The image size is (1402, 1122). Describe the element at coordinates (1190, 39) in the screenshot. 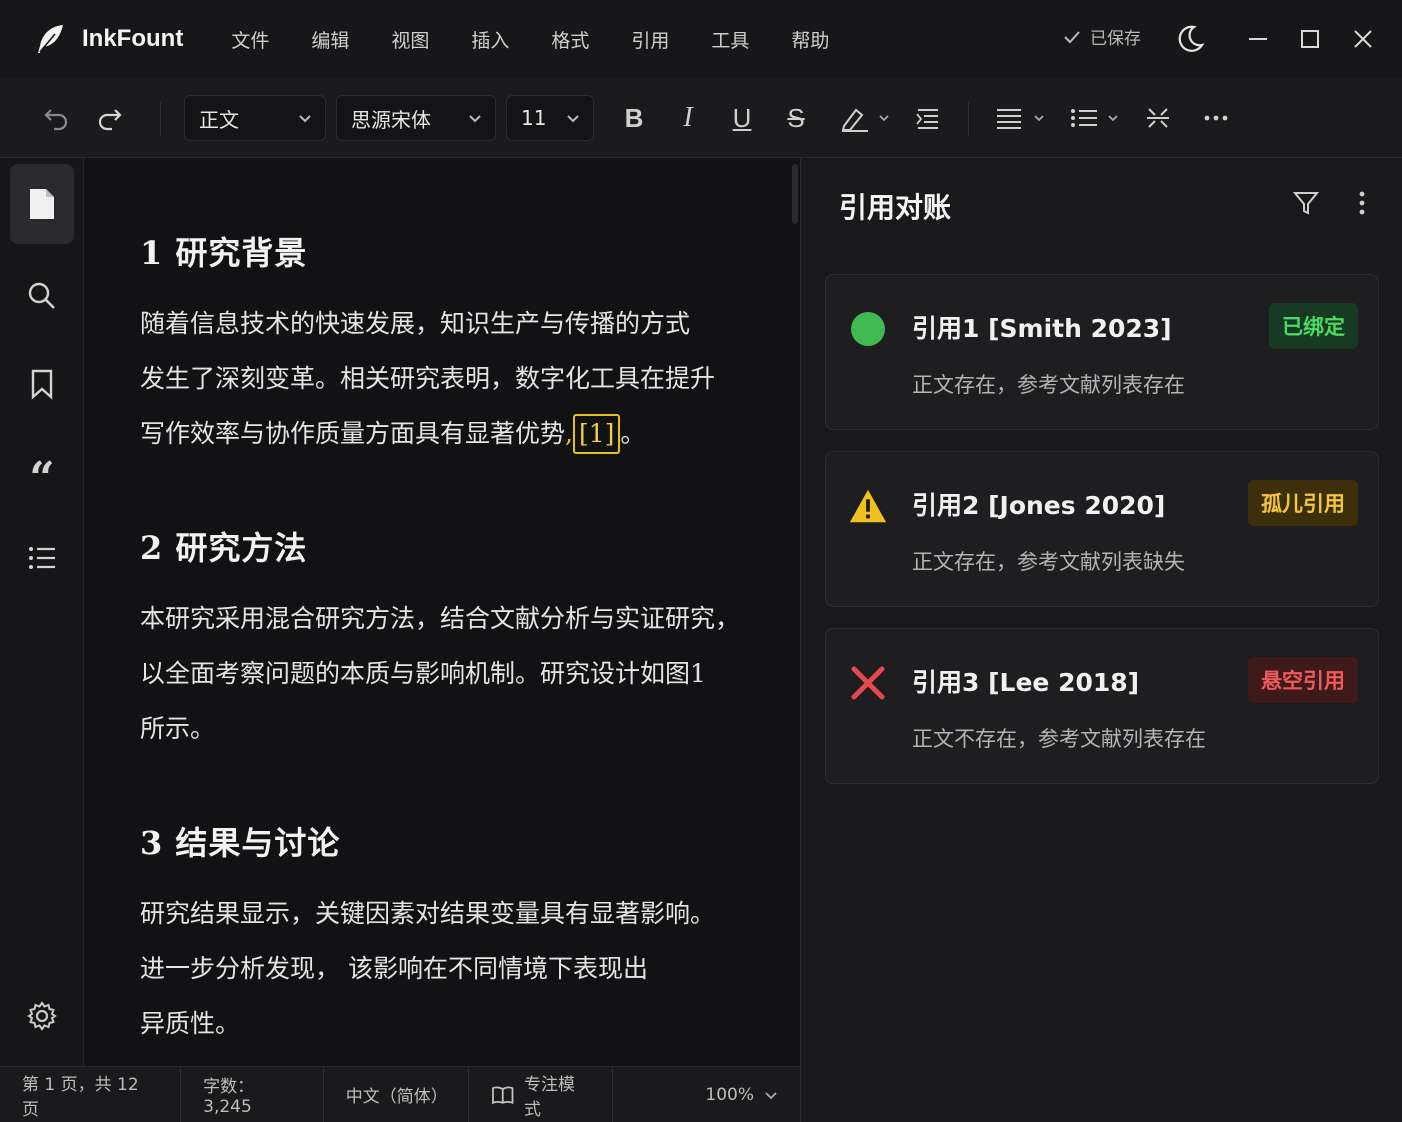

I see `moon-icon` at that location.